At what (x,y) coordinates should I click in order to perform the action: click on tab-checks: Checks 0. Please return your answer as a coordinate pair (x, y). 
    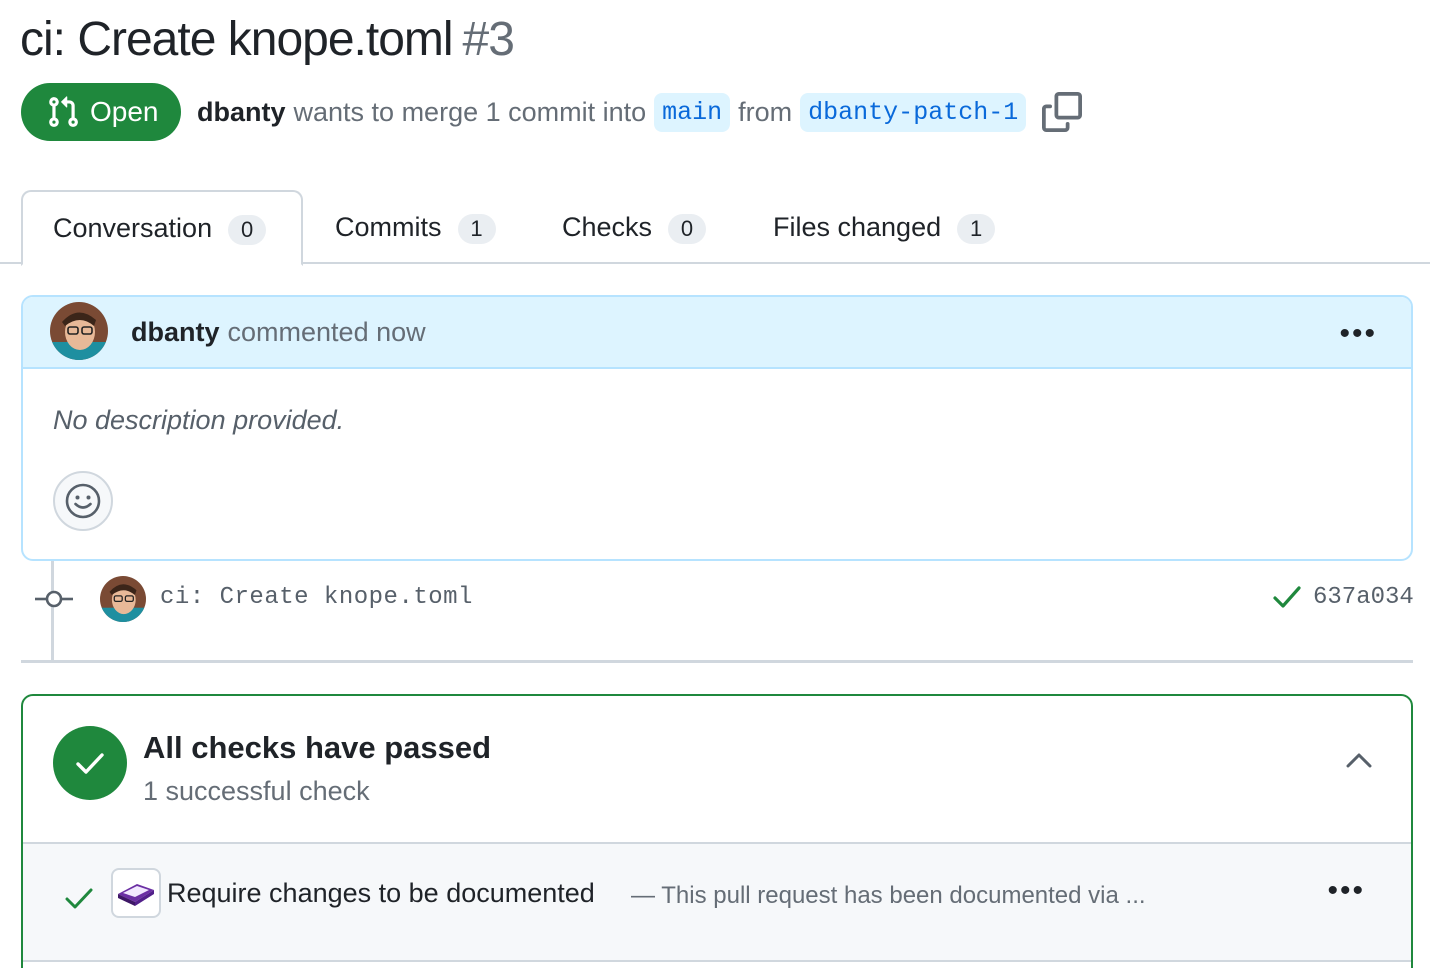
    Looking at the image, I should click on (634, 227).